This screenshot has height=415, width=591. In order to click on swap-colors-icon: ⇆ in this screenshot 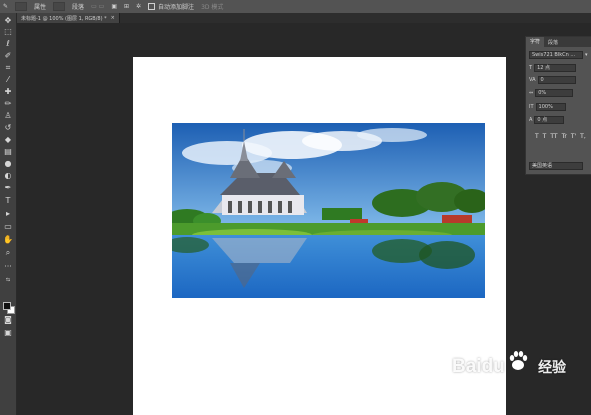, I will do `click(8, 280)`.